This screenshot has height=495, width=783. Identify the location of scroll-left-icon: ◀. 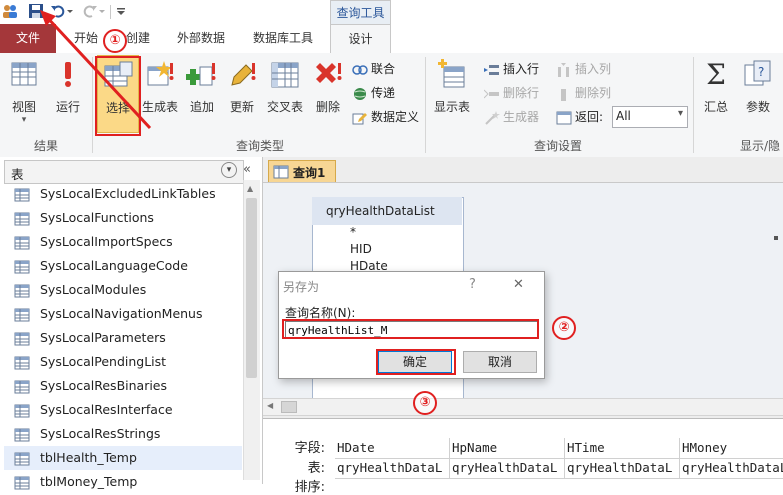
(270, 405).